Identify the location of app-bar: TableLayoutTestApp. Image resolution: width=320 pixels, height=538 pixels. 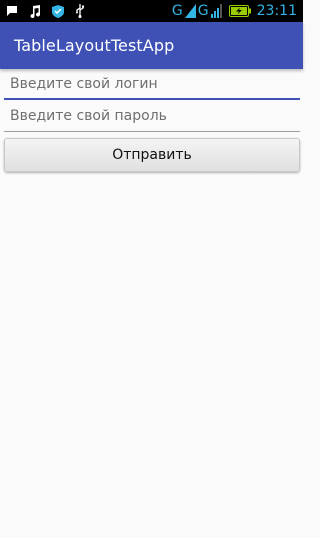
(151, 45).